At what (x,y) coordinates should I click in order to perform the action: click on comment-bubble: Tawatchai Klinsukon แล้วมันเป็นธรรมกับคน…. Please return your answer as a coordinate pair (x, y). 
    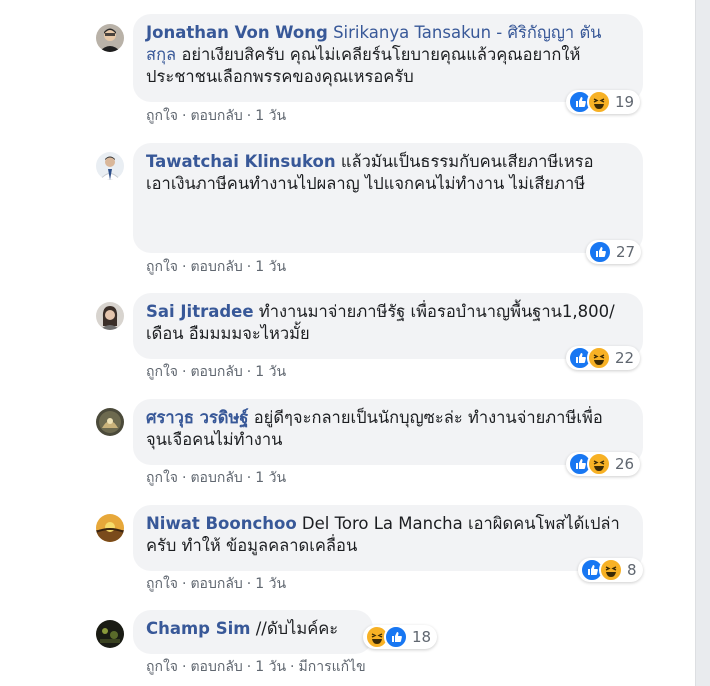
    Looking at the image, I should click on (388, 198).